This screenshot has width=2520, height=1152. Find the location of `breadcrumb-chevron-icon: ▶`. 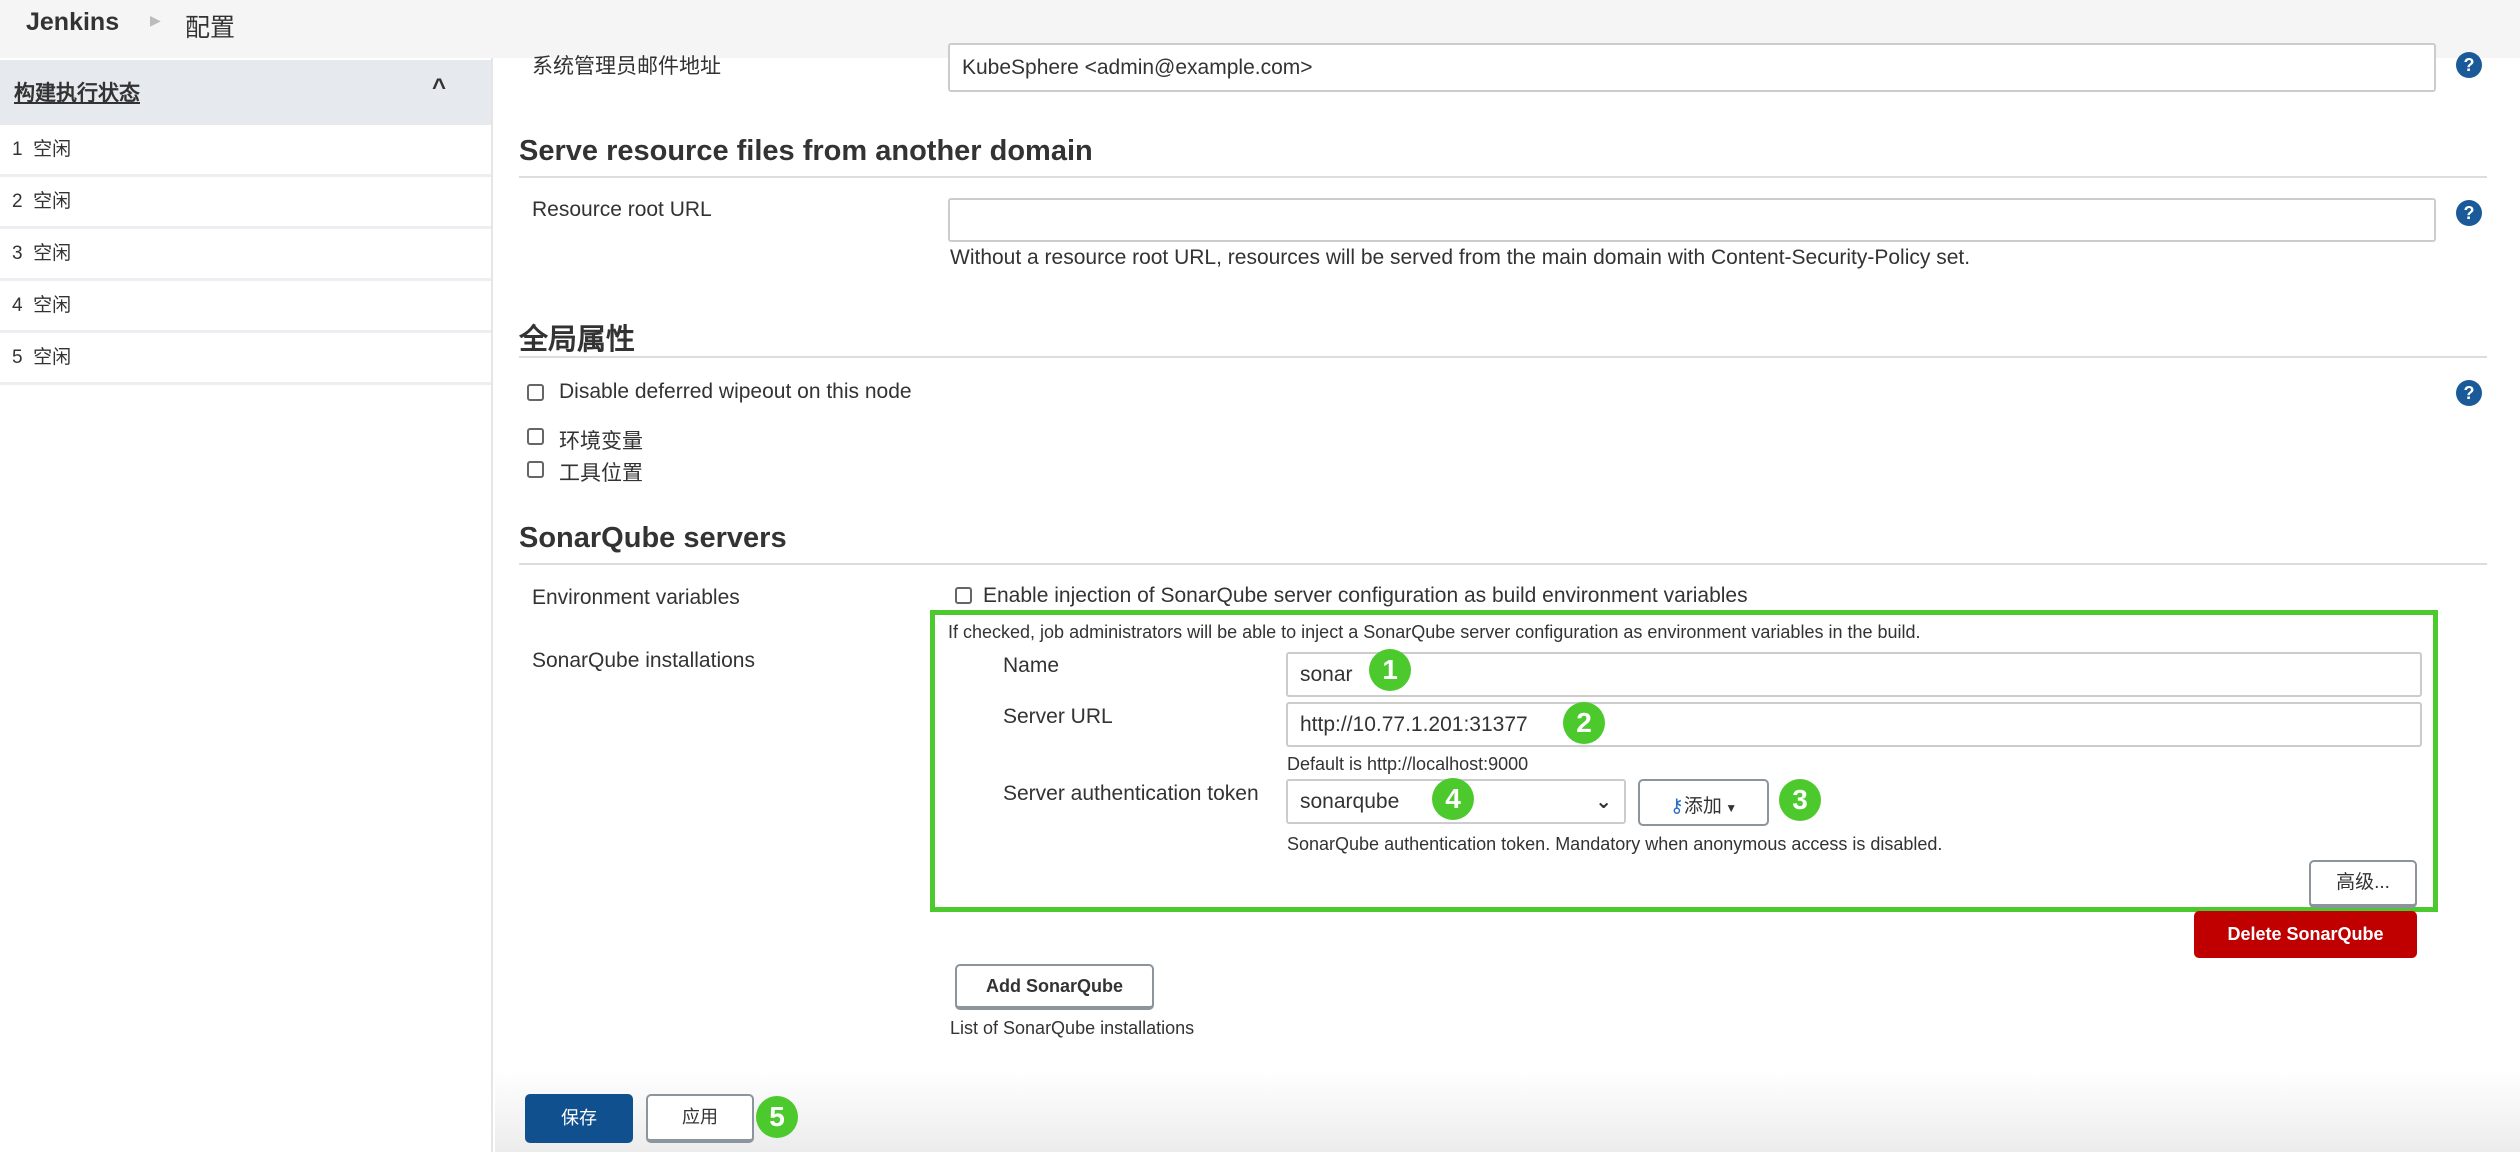

breadcrumb-chevron-icon: ▶ is located at coordinates (155, 20).